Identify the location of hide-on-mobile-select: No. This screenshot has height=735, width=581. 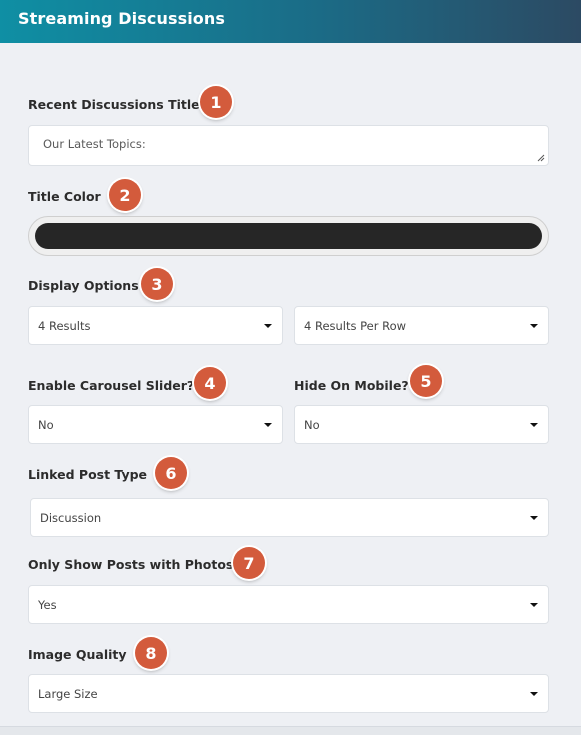
(421, 424).